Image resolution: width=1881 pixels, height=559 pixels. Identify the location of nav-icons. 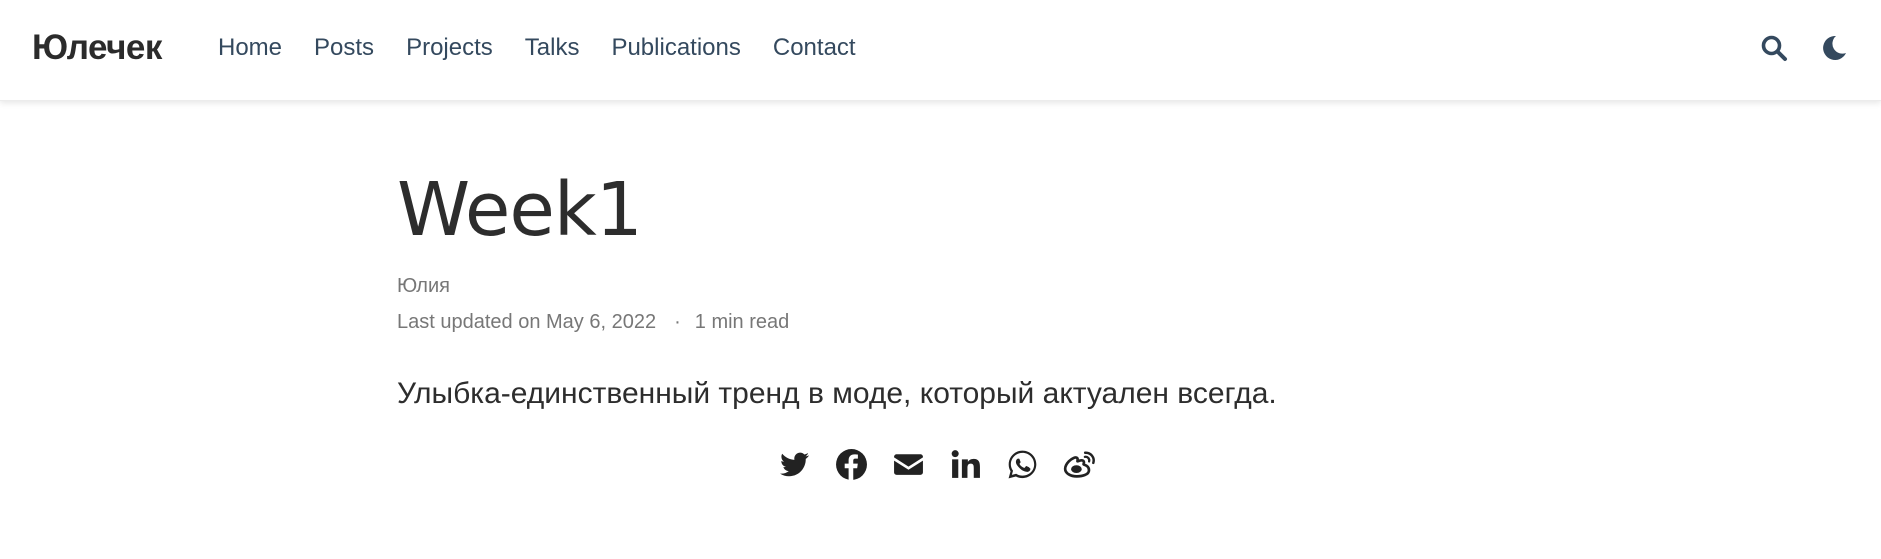
(1804, 48).